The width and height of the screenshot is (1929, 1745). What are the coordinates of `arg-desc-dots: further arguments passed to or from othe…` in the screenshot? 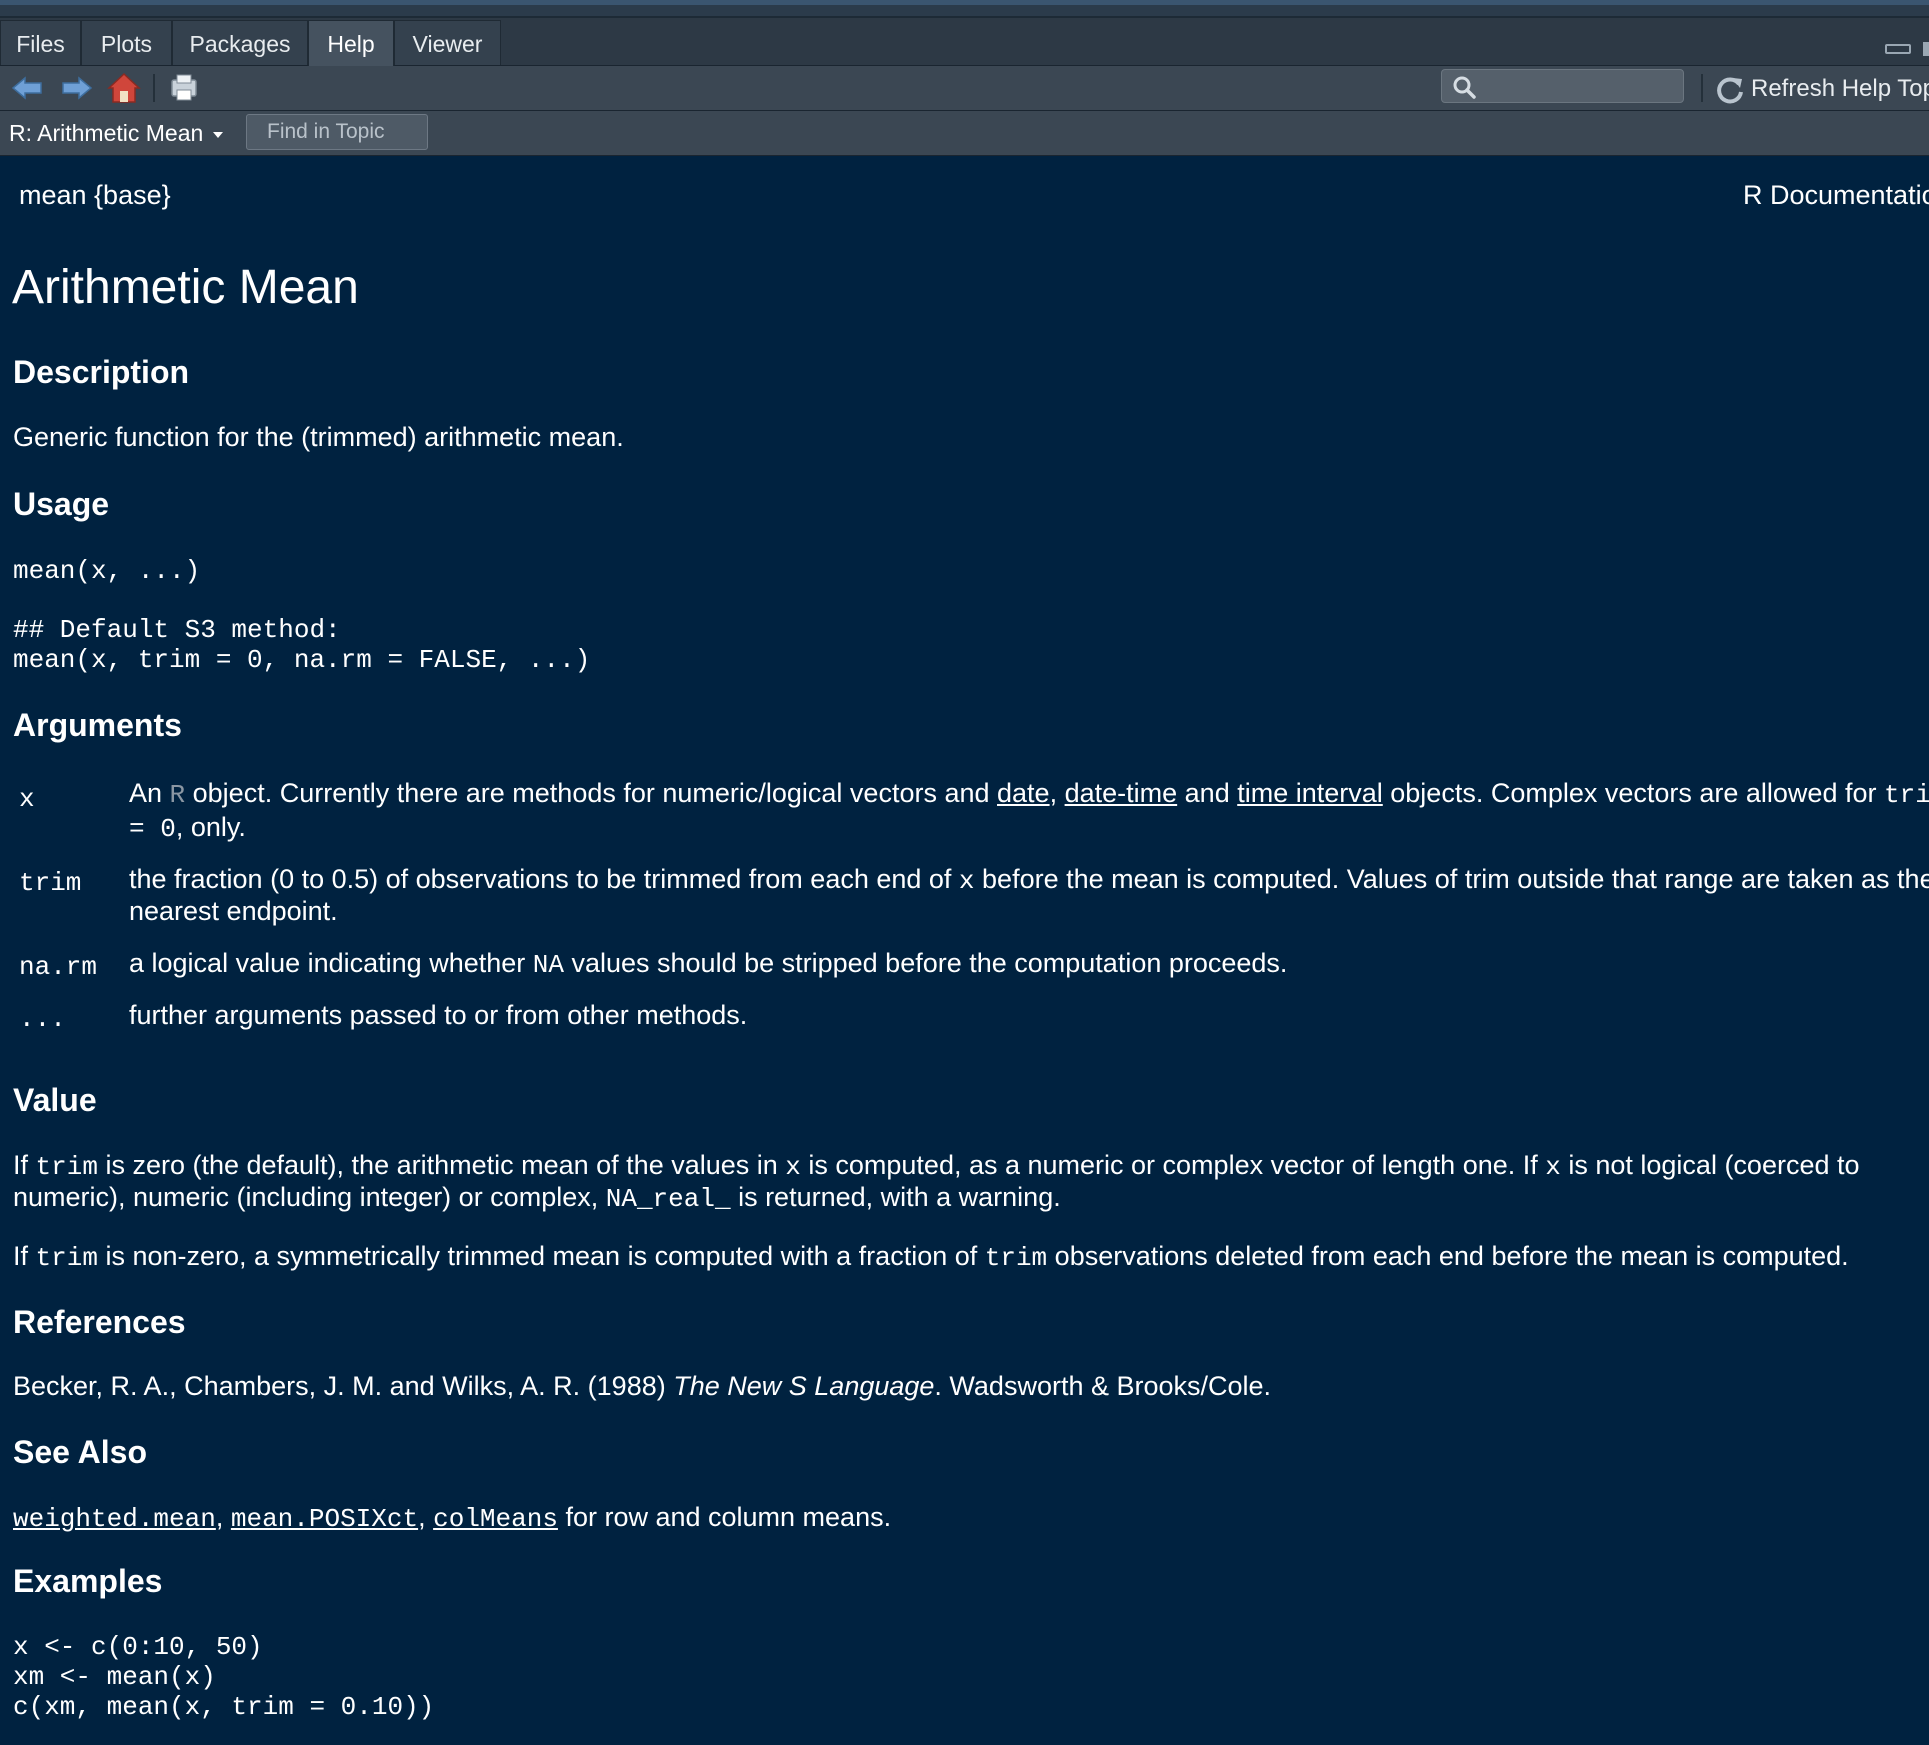 It's located at (438, 1015).